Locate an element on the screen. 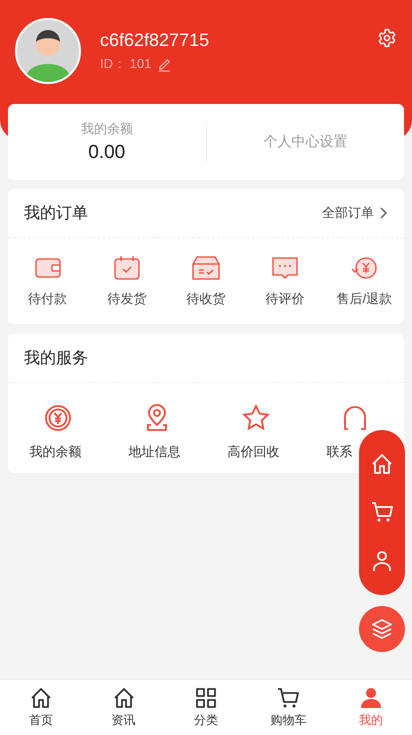 The width and height of the screenshot is (412, 735). home-button is located at coordinates (382, 464).